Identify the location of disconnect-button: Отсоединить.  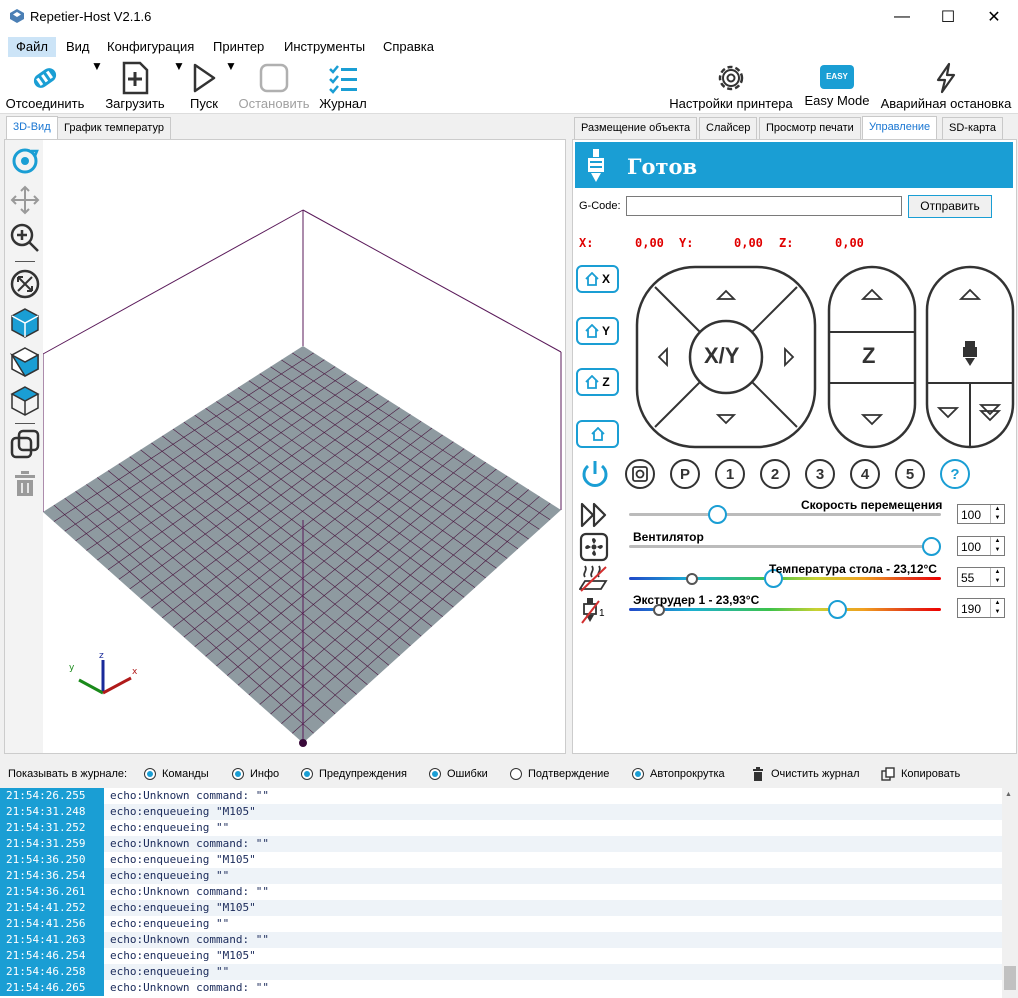
(45, 86).